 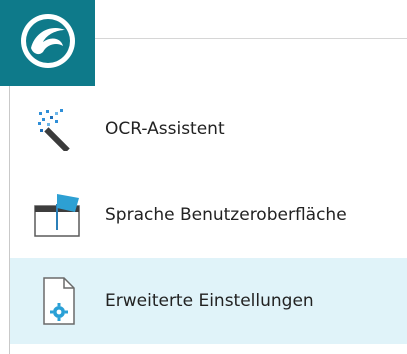 I want to click on app-menu-button, so click(x=47, y=43).